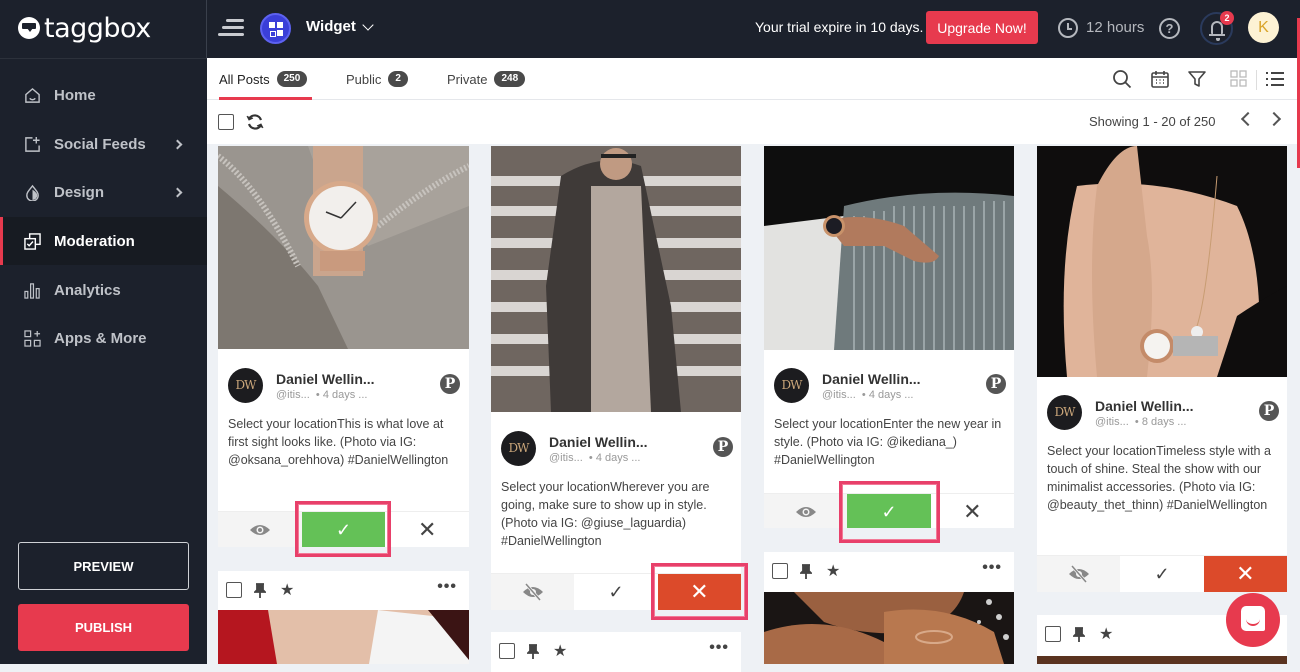 Image resolution: width=1300 pixels, height=672 pixels. I want to click on close-icon: ✕, so click(699, 591).